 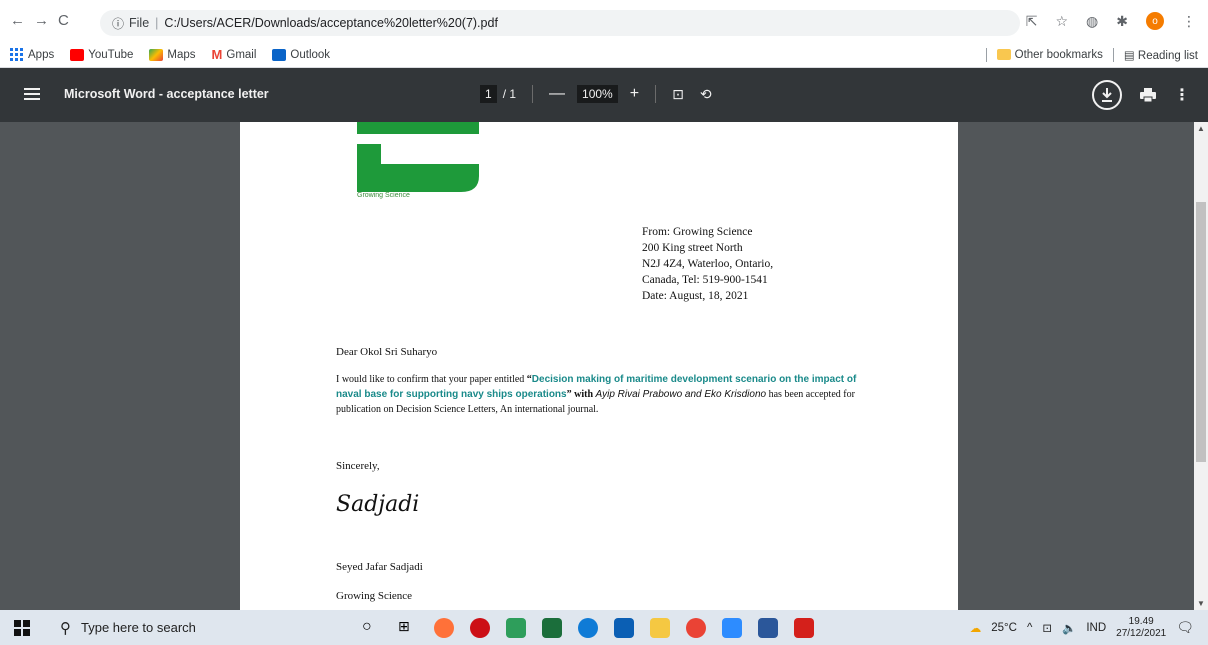 I want to click on info-icon: ⓘ, so click(x=118, y=23).